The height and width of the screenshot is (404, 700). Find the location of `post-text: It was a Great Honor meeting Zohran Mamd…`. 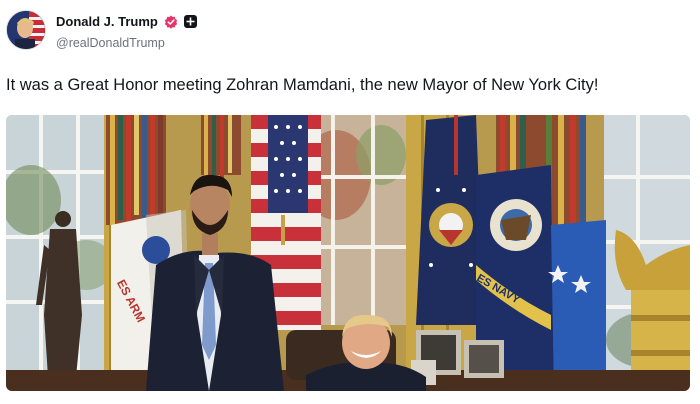

post-text: It was a Great Honor meeting Zohran Mamd… is located at coordinates (302, 85).